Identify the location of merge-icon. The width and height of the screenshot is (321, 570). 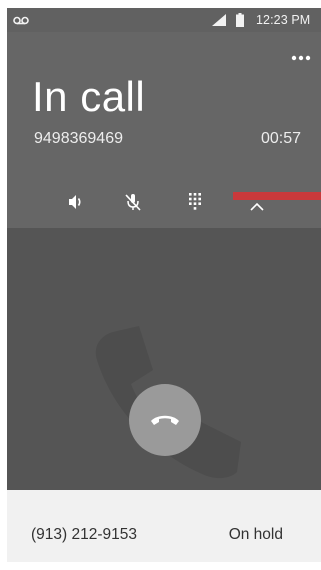
(257, 202).